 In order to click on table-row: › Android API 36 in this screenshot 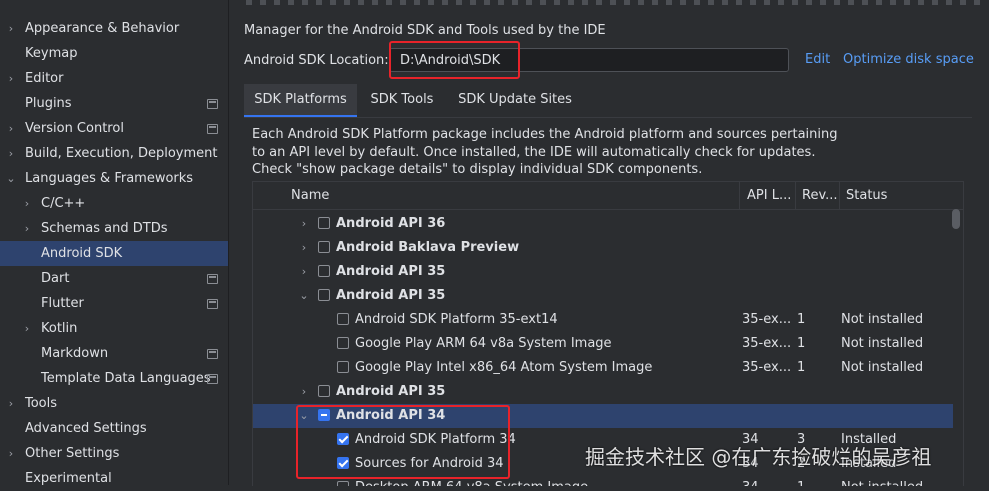, I will do `click(603, 224)`.